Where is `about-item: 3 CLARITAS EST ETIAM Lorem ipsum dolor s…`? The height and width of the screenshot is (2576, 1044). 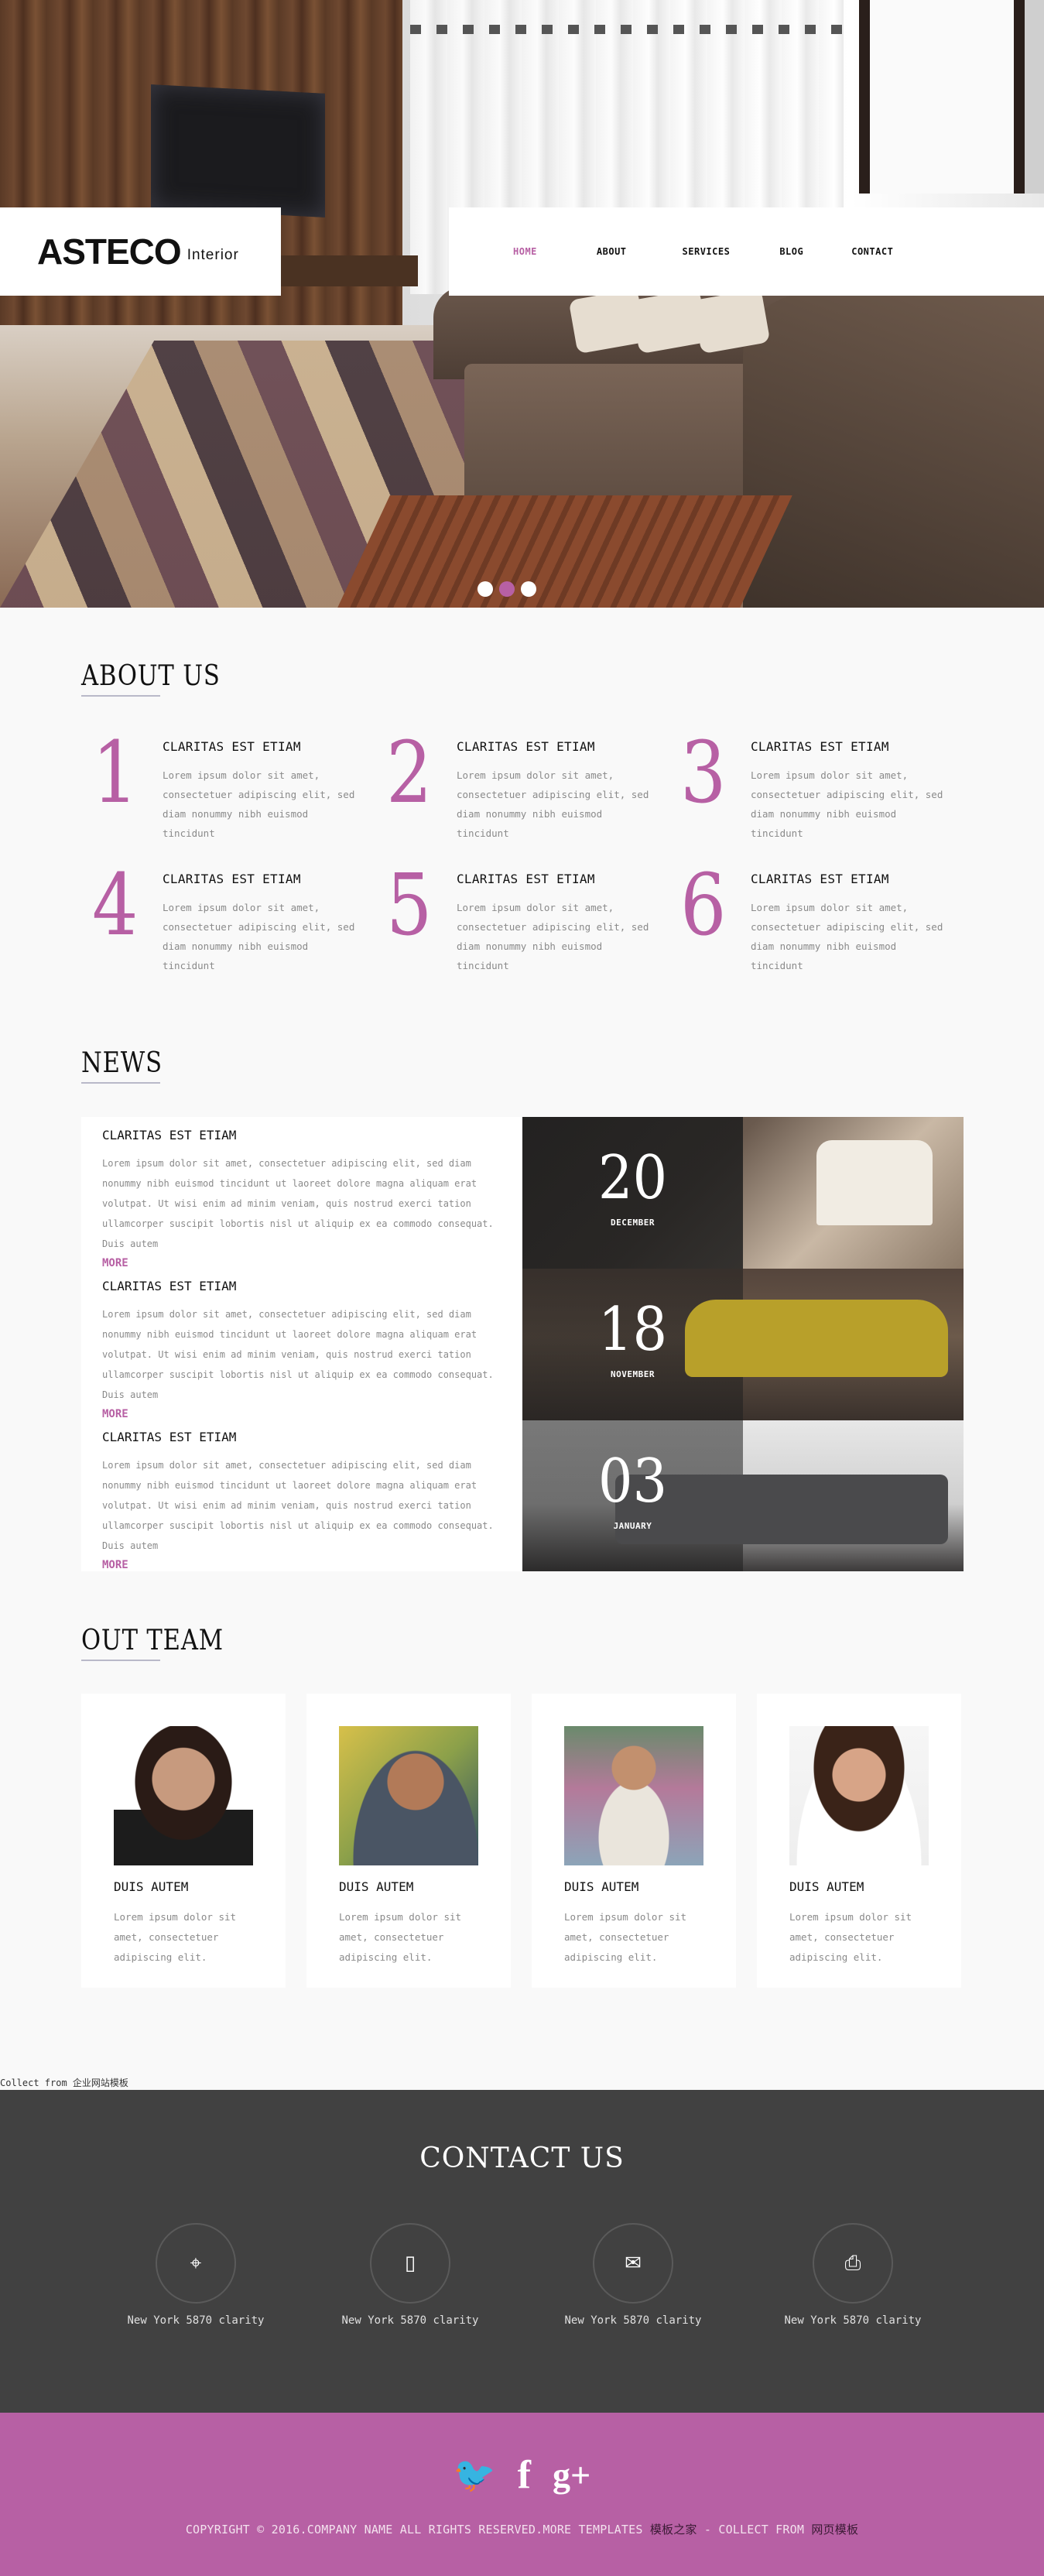 about-item: 3 CLARITAS EST ETIAM Lorem ipsum dolor s… is located at coordinates (806, 789).